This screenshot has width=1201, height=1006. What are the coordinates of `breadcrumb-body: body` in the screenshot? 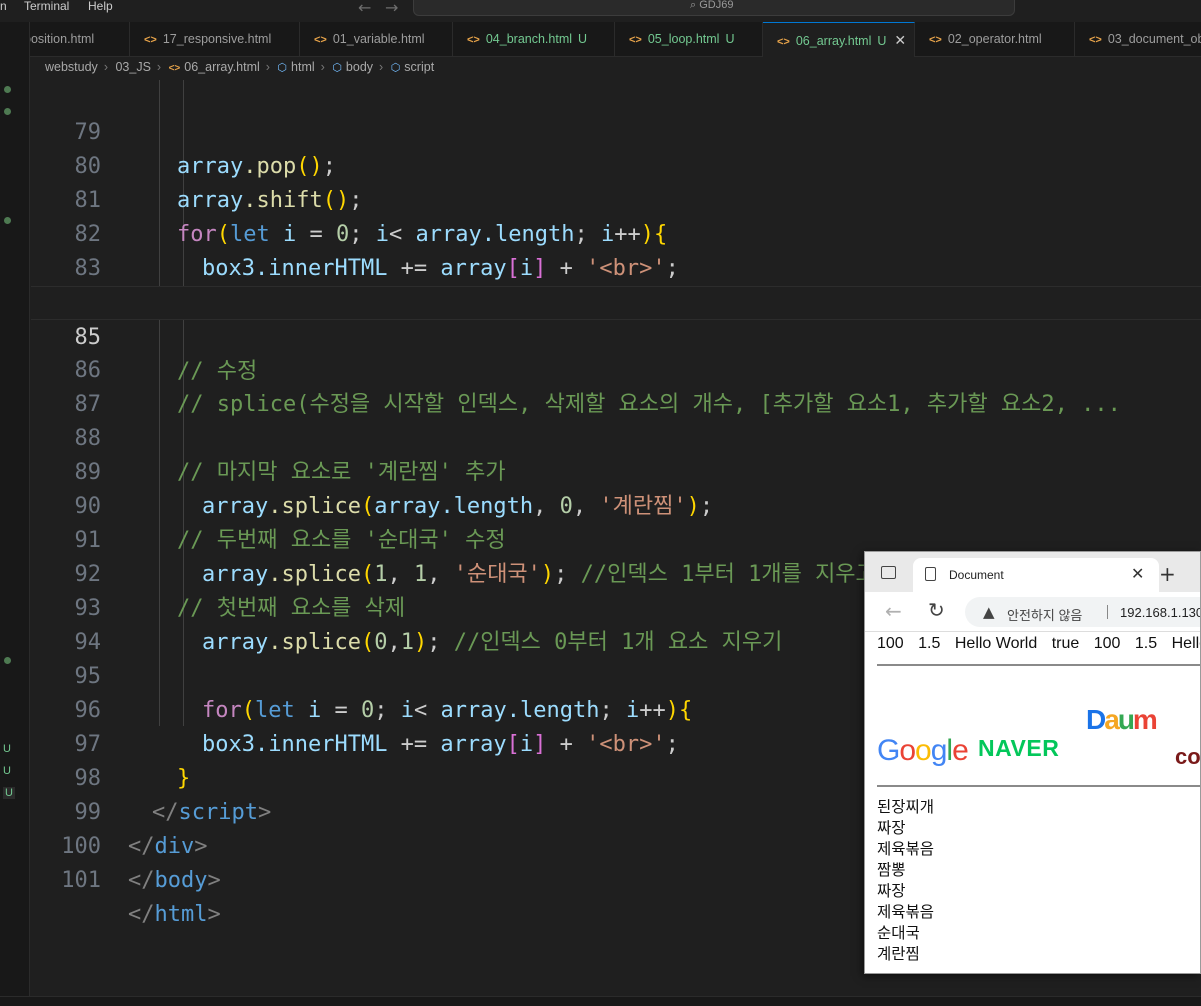 It's located at (359, 67).